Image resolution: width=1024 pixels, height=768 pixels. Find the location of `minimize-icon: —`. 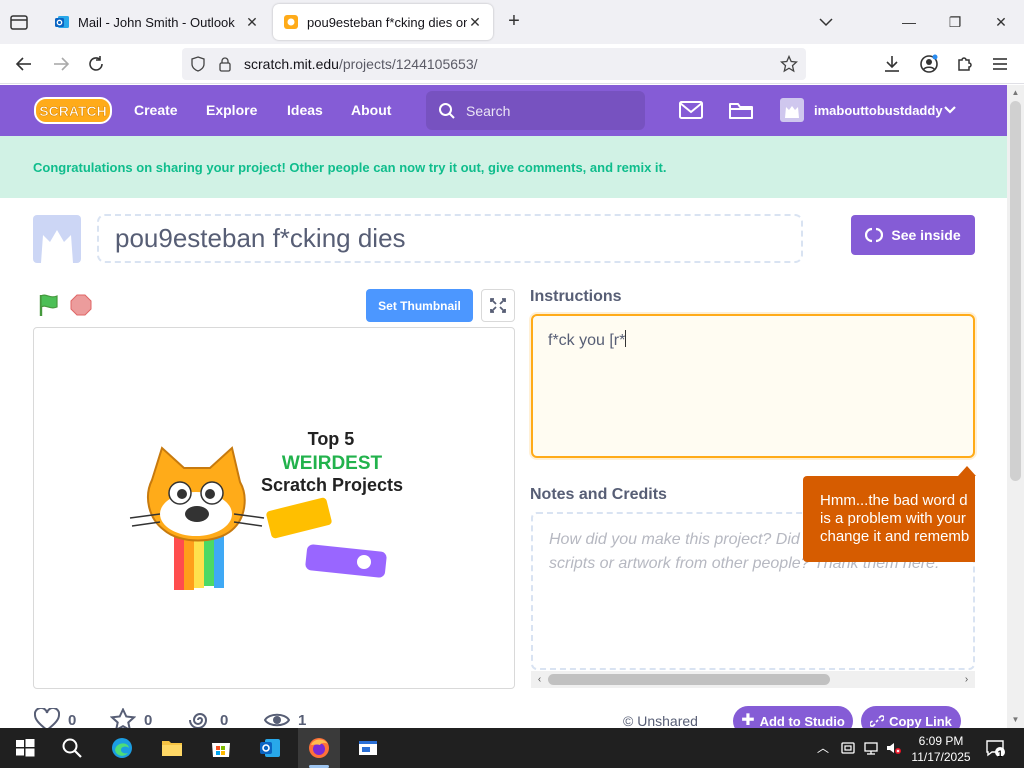

minimize-icon: — is located at coordinates (909, 22).